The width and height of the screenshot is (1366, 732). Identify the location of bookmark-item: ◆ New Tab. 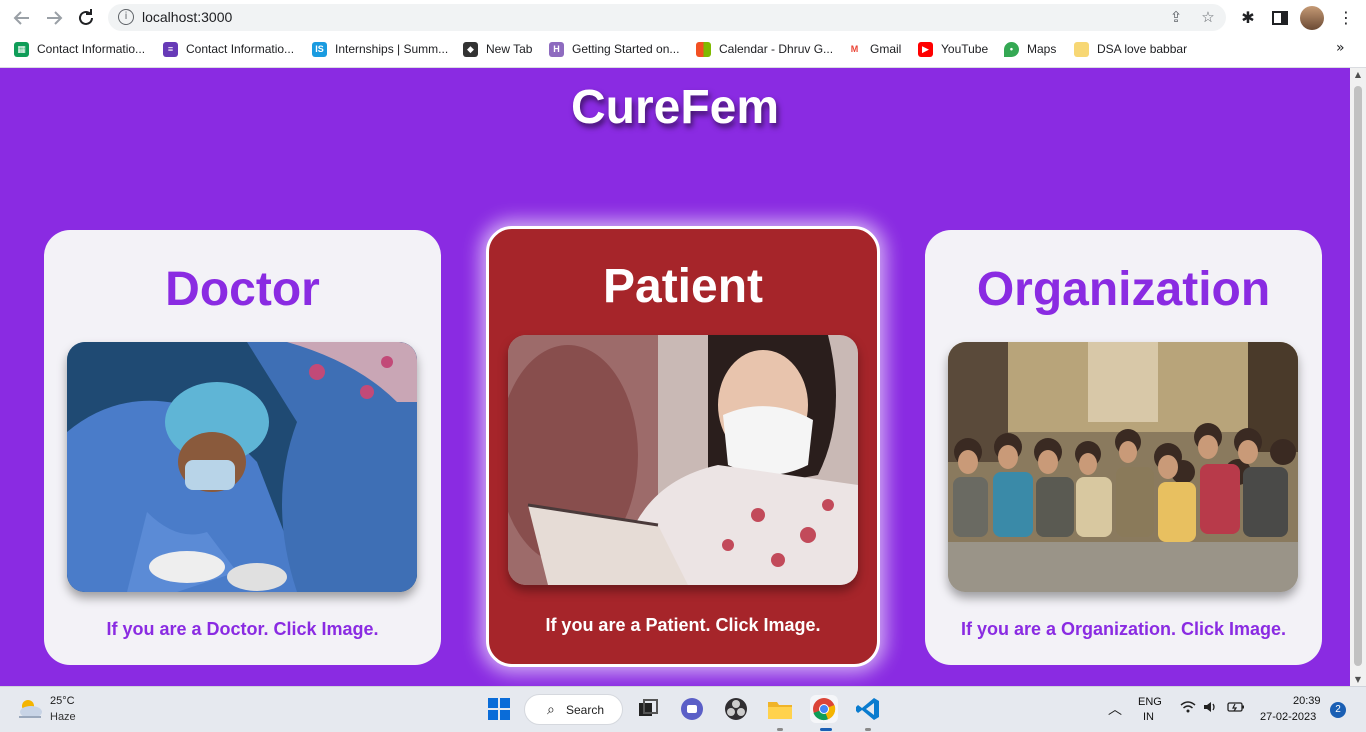
(497, 49).